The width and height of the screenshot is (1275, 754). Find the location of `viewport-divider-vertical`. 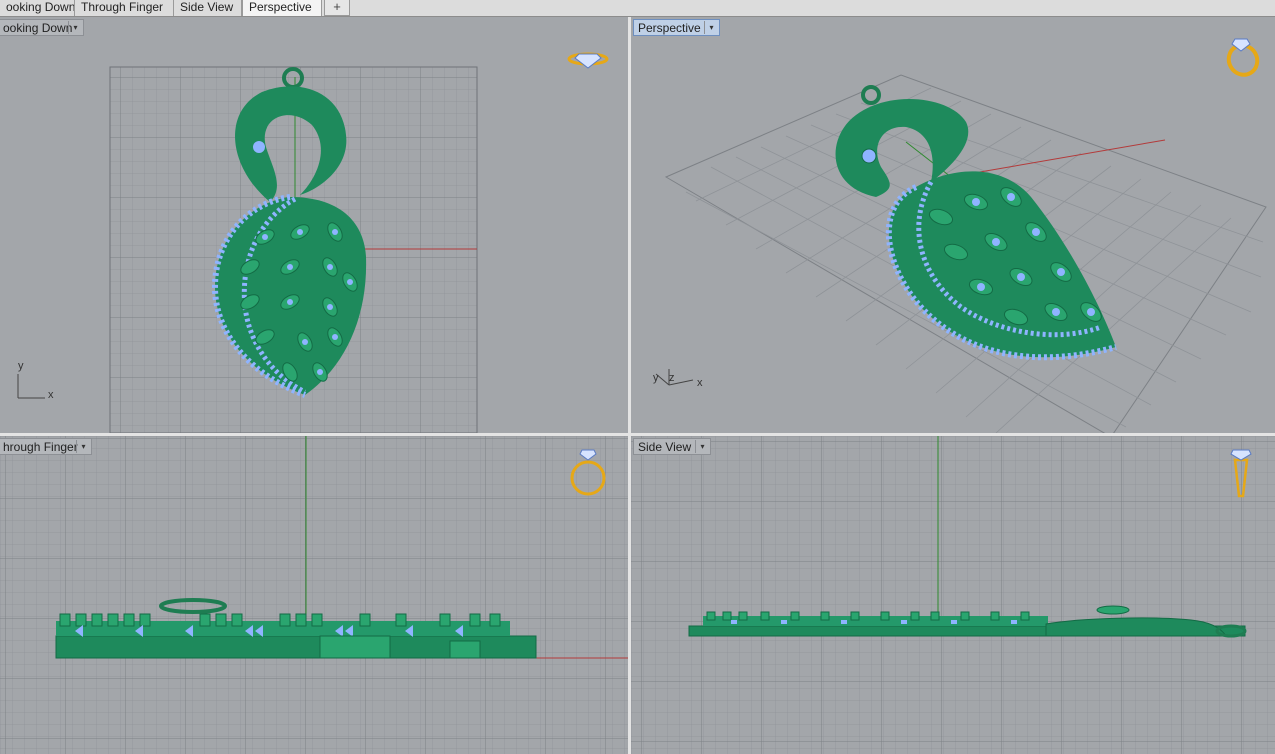

viewport-divider-vertical is located at coordinates (629, 385).